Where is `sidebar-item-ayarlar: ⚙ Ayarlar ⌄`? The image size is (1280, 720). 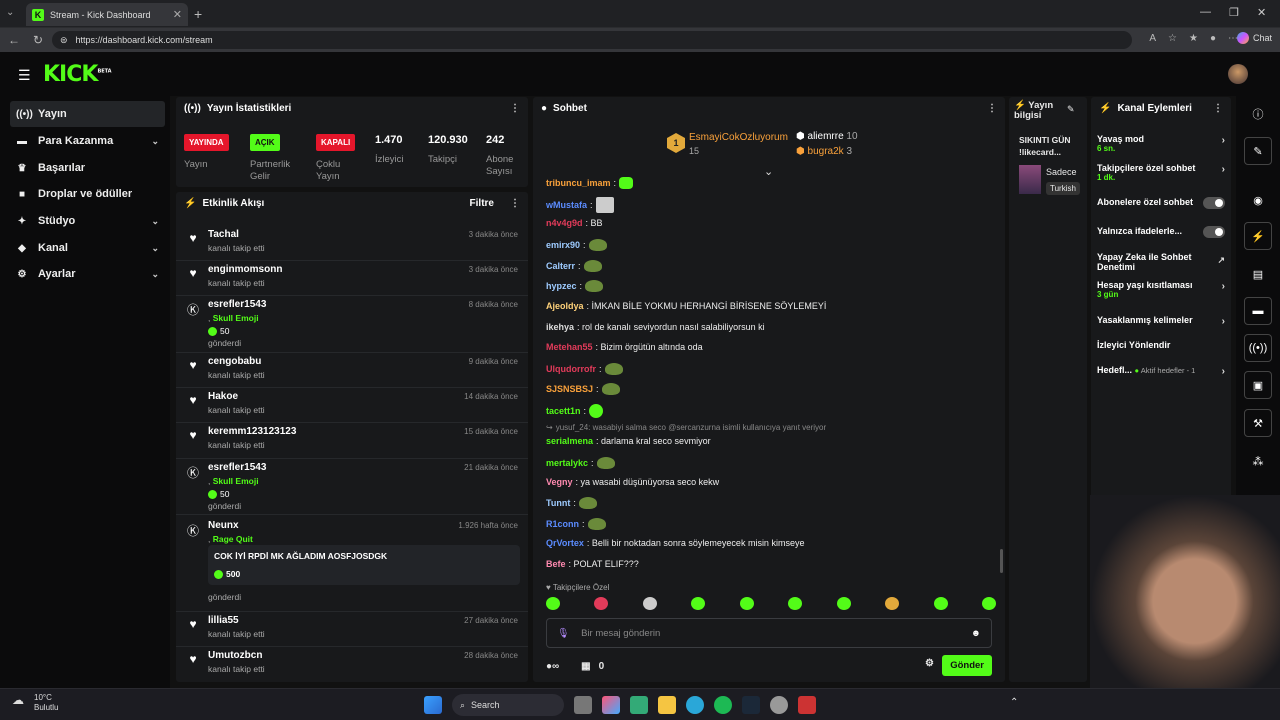 sidebar-item-ayarlar: ⚙ Ayarlar ⌄ is located at coordinates (87, 274).